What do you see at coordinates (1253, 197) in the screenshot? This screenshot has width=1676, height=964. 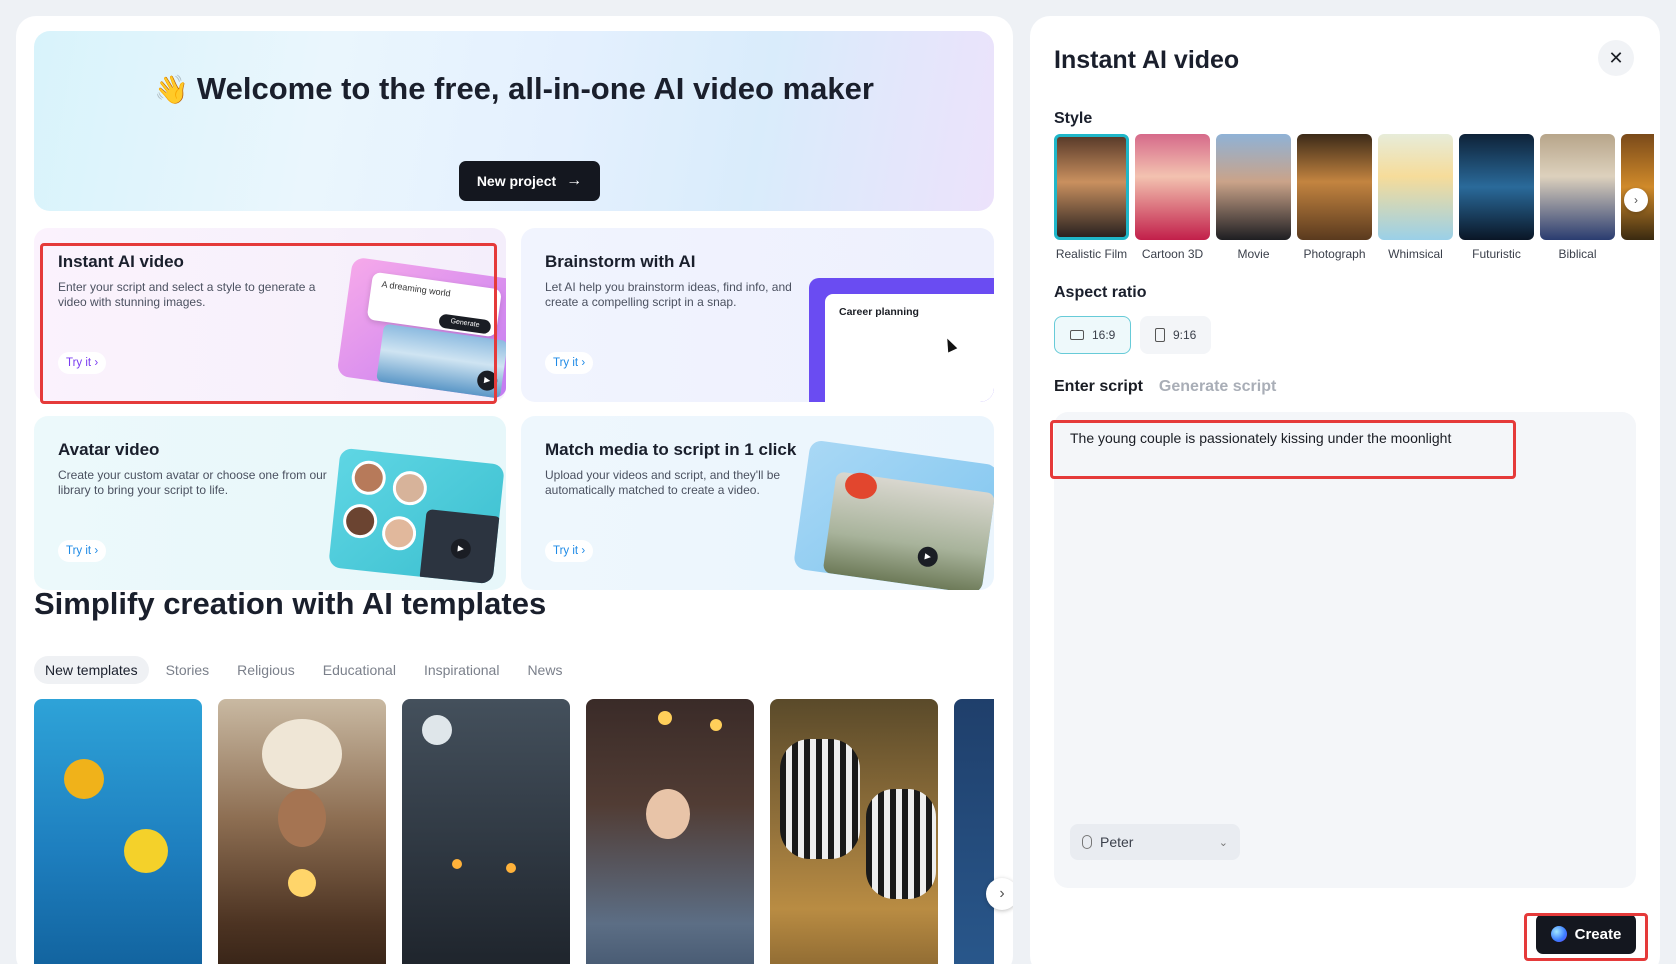 I see `style-option-movie: Movie` at bounding box center [1253, 197].